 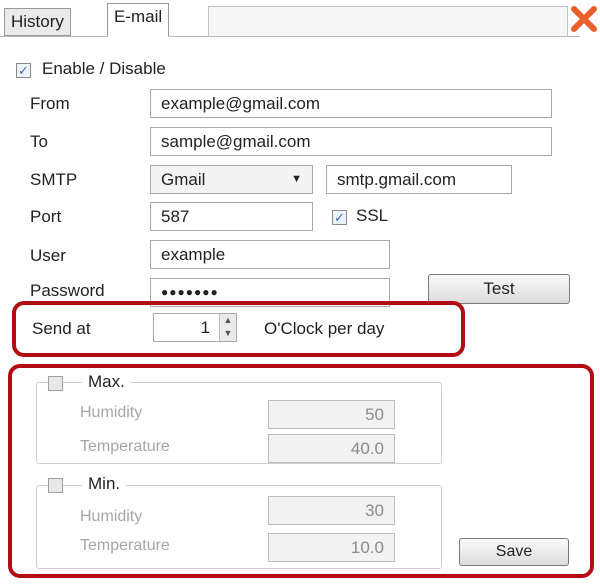 What do you see at coordinates (290, 36) in the screenshot?
I see `tab-divider` at bounding box center [290, 36].